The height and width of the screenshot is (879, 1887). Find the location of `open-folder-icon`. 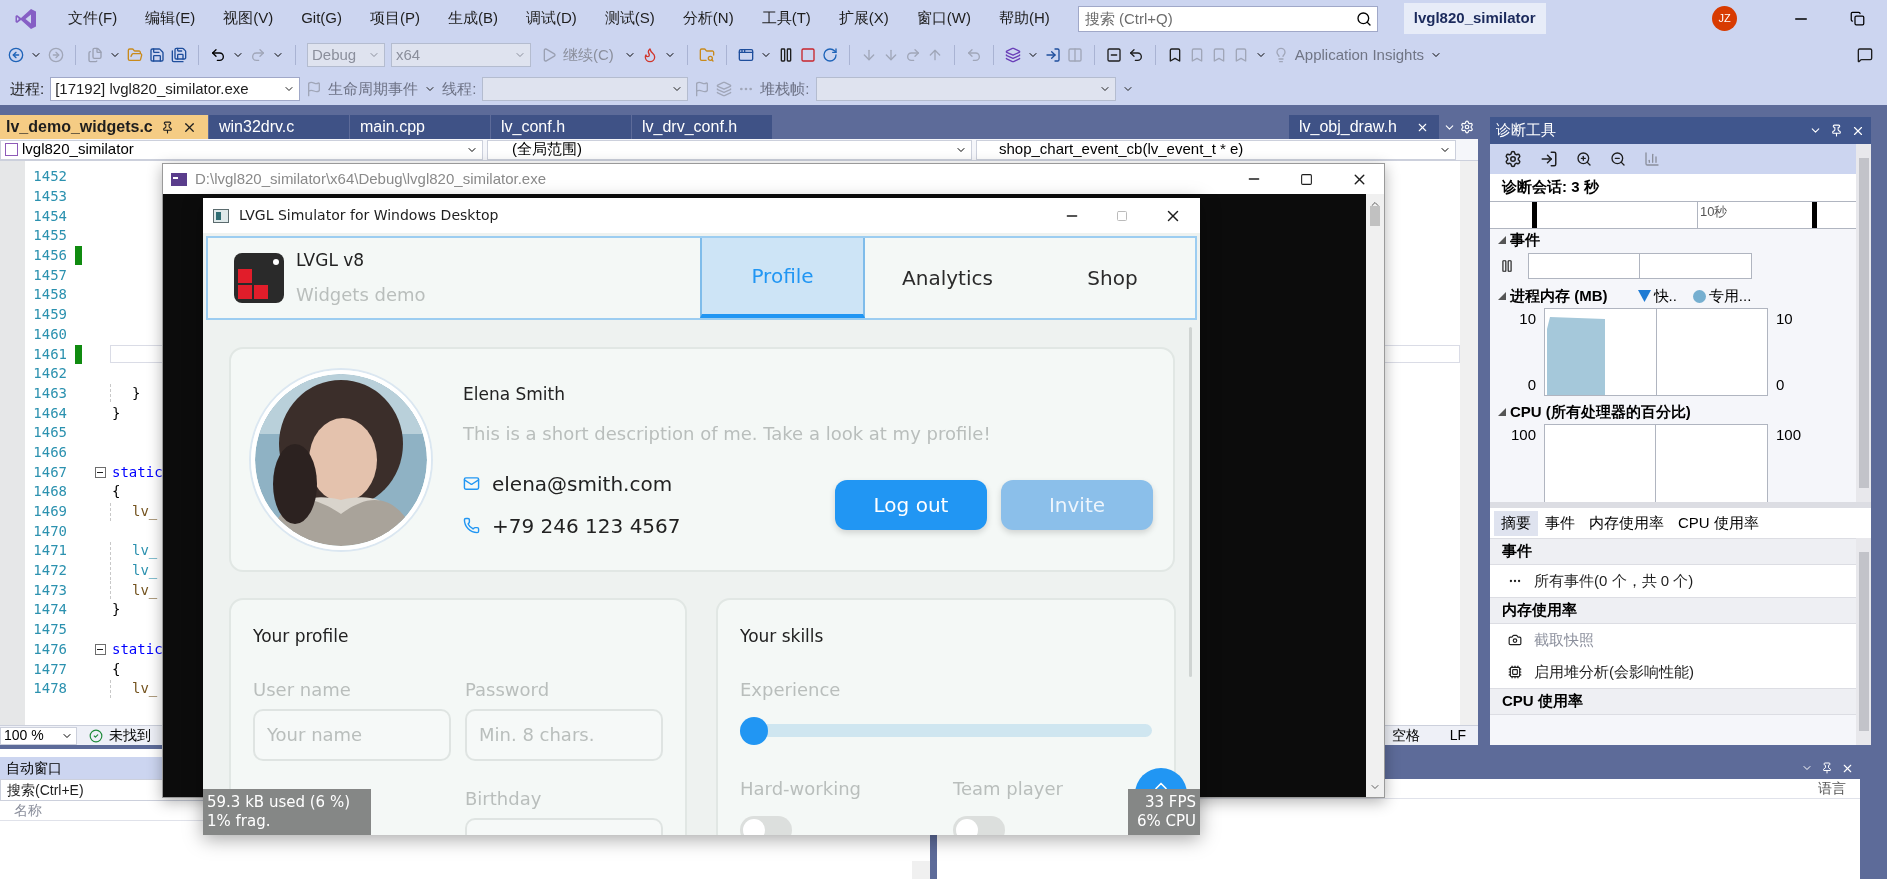

open-folder-icon is located at coordinates (135, 55).